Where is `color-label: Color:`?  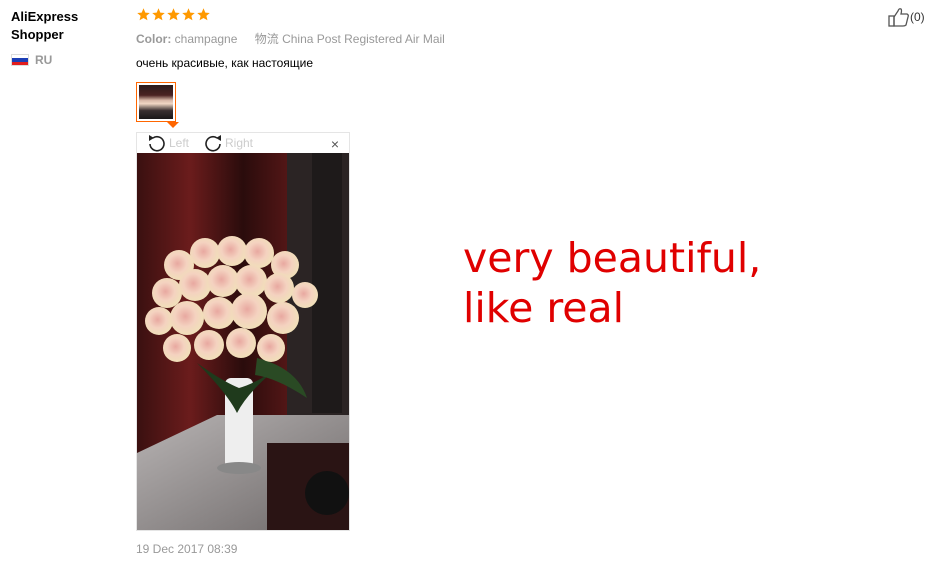 color-label: Color: is located at coordinates (154, 39).